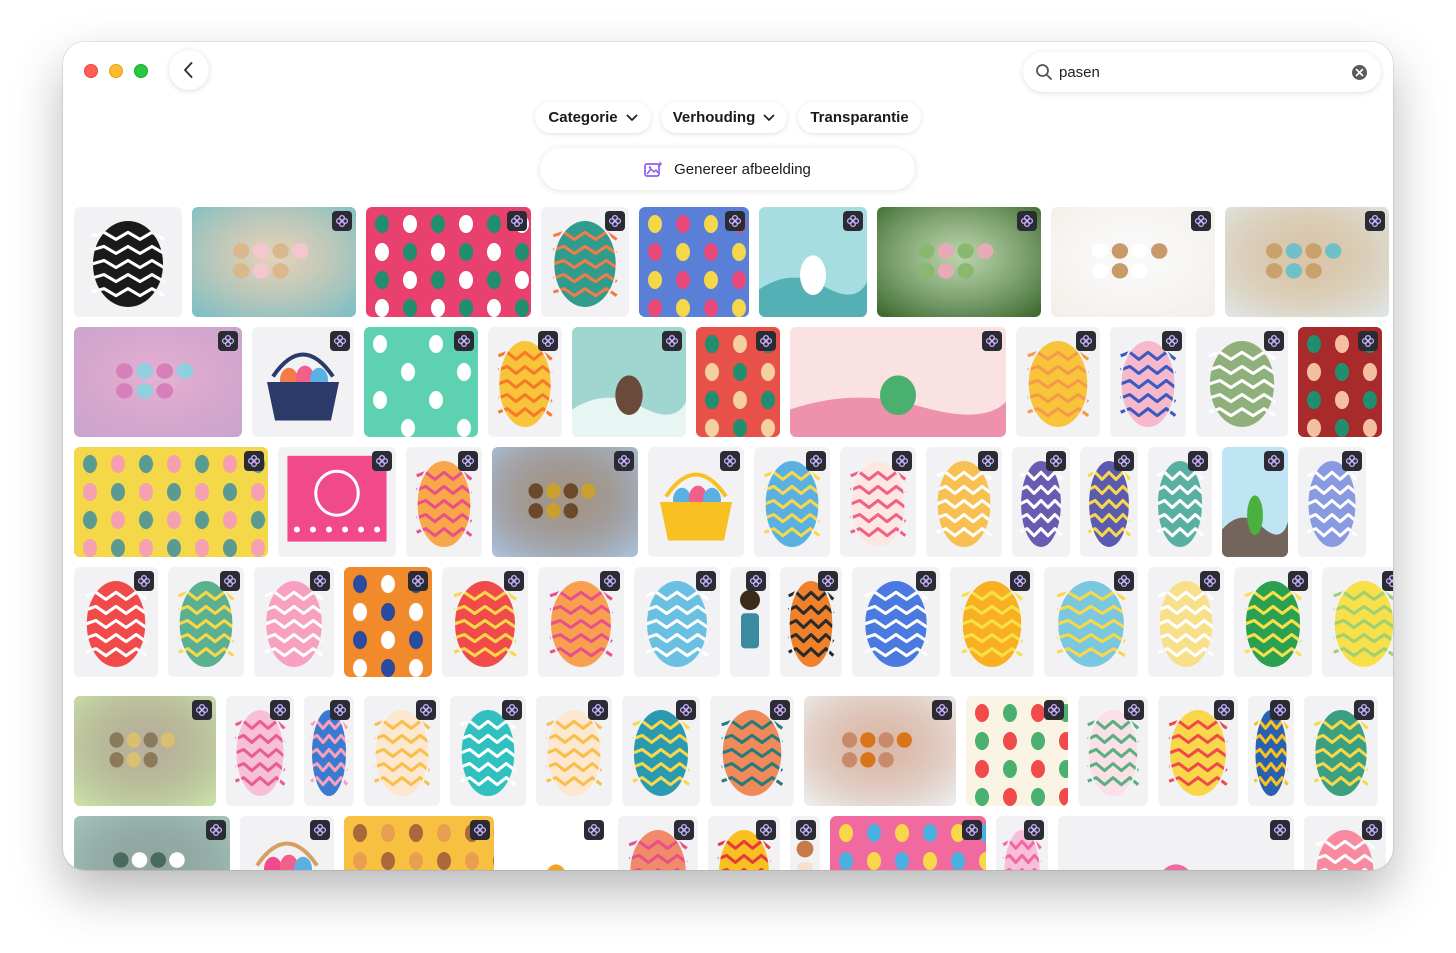 This screenshot has width=1456, height=953. I want to click on search-input, so click(1199, 72).